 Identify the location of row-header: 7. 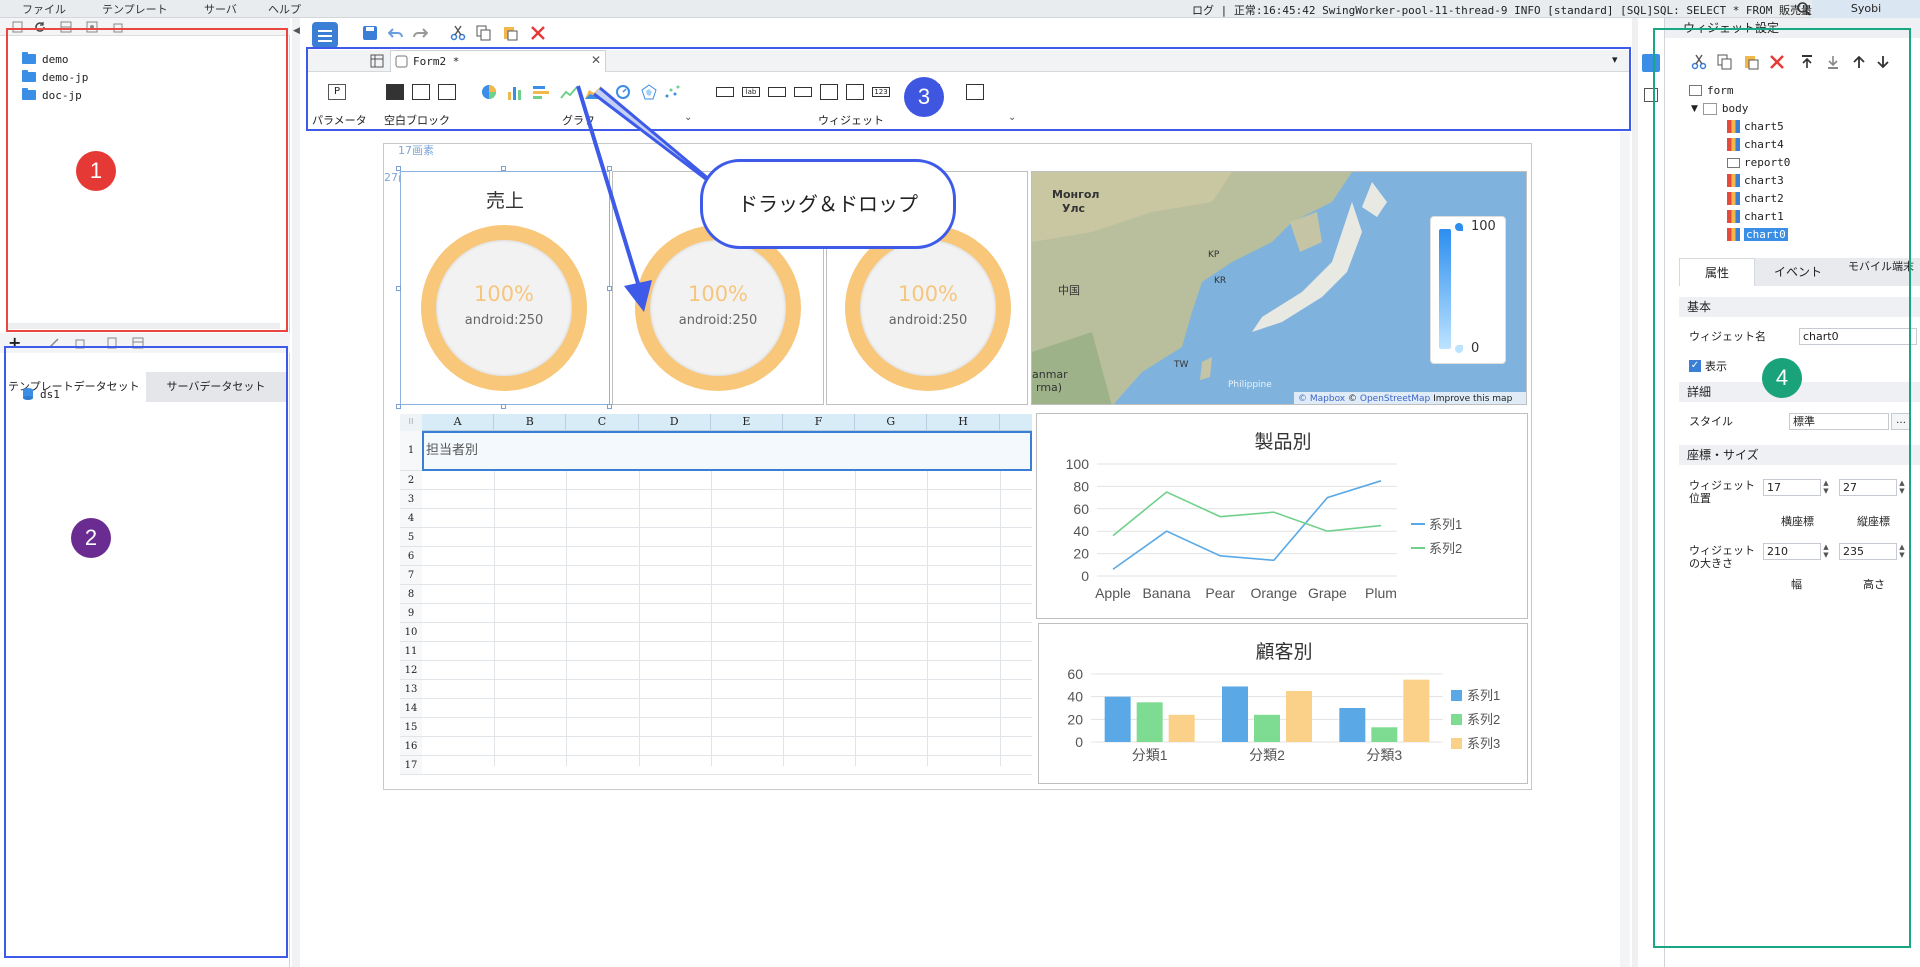
(411, 575).